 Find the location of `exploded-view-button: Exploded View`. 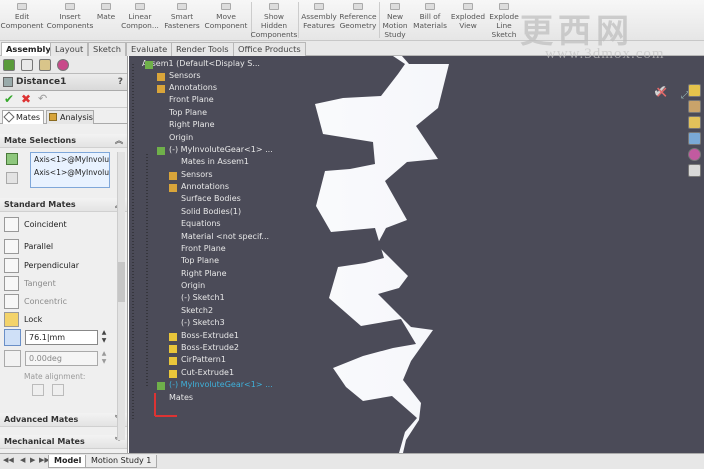

exploded-view-button: Exploded View is located at coordinates (468, 20).